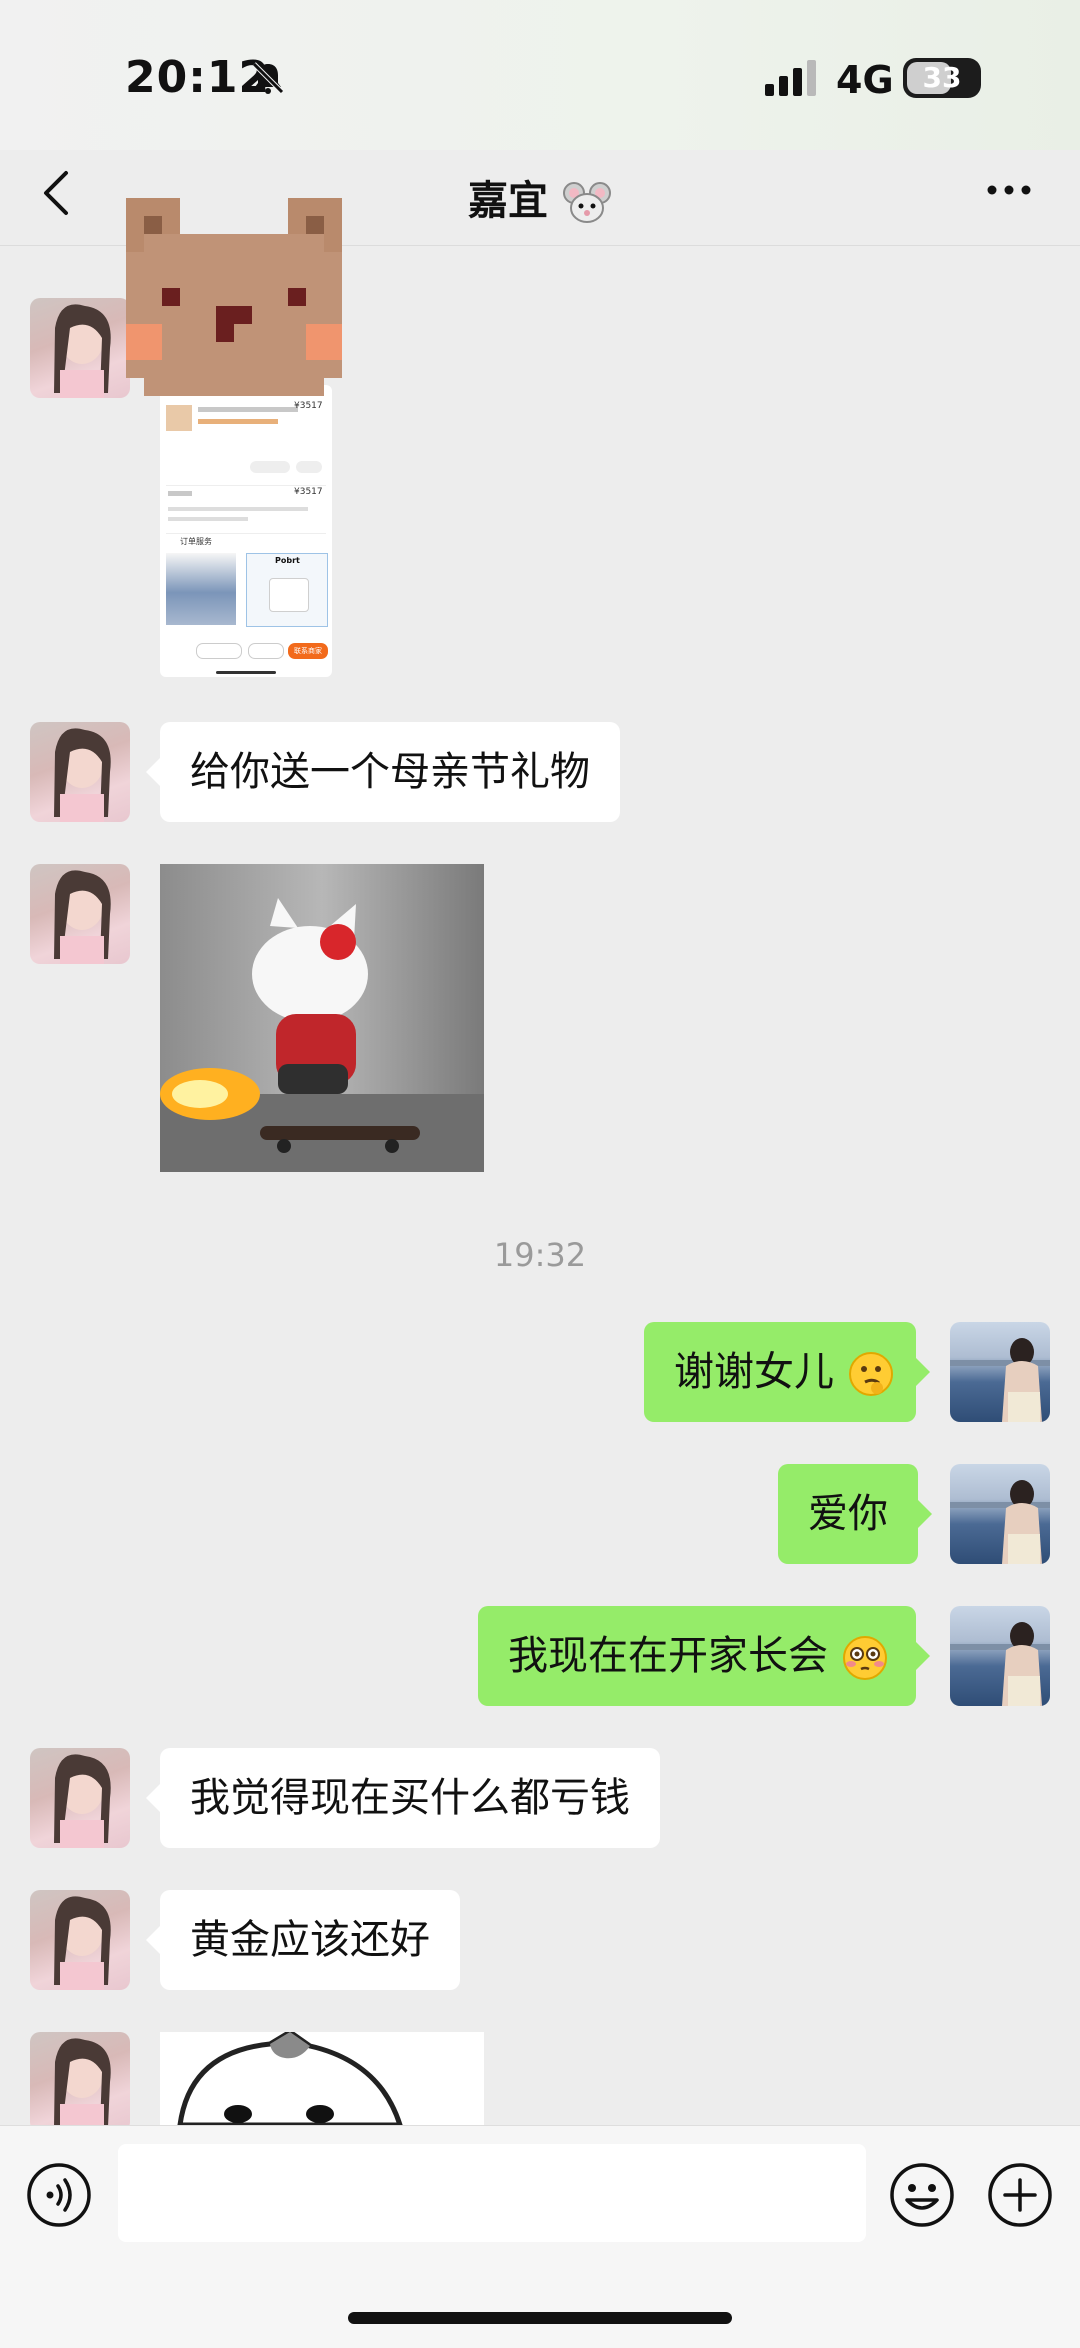  I want to click on mouse-emoji-icon, so click(586, 202).